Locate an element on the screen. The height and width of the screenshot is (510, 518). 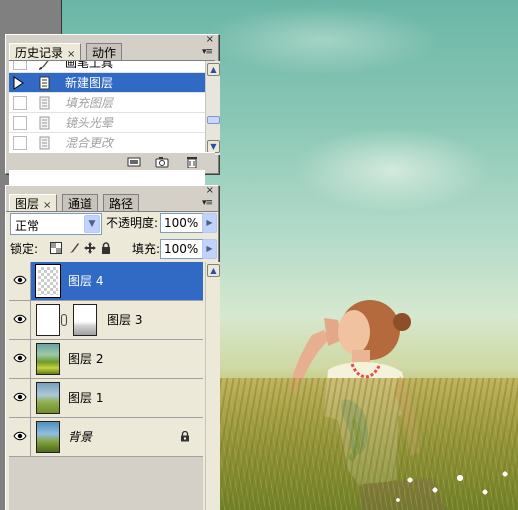
tab-channels: 通道 is located at coordinates (80, 203).